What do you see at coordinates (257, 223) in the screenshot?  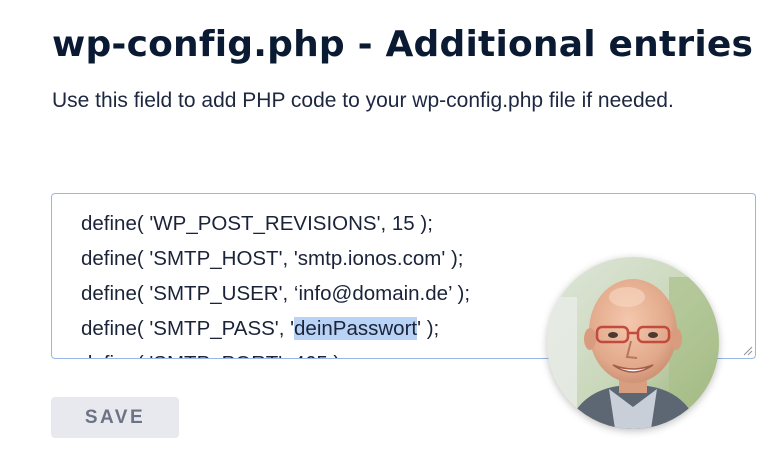 I see `code-line: define( 'WP_POST_REVISIONS', 15 );` at bounding box center [257, 223].